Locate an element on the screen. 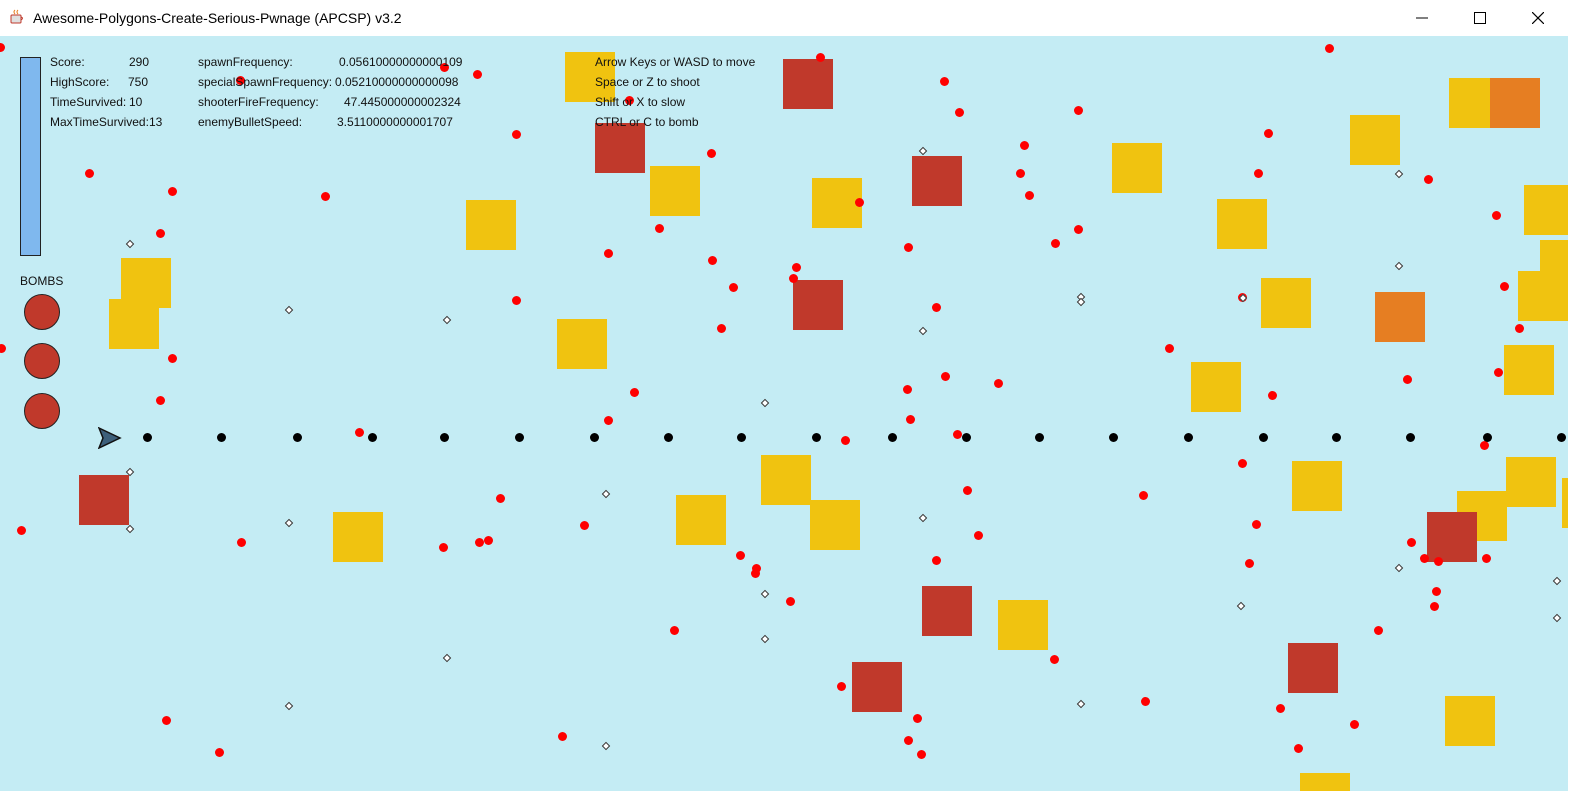 This screenshot has width=1582, height=791. minimize-button is located at coordinates (1422, 18).